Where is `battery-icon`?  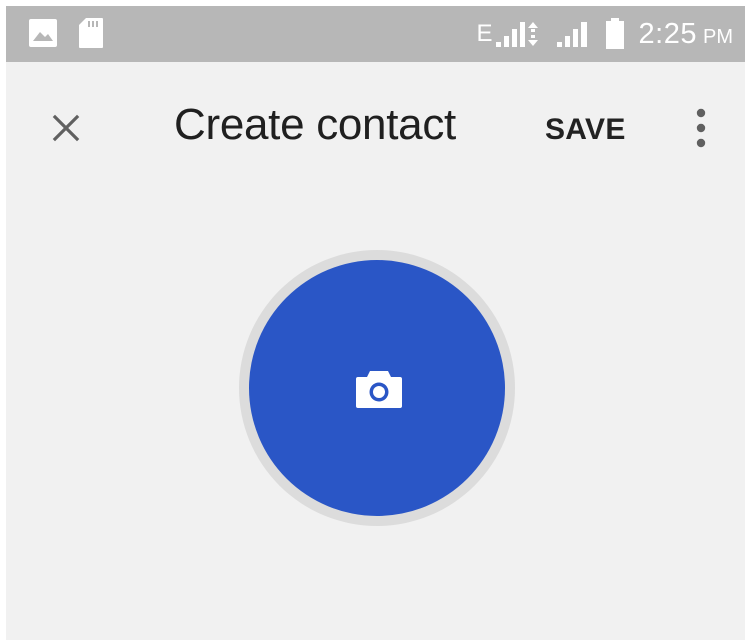 battery-icon is located at coordinates (614, 33).